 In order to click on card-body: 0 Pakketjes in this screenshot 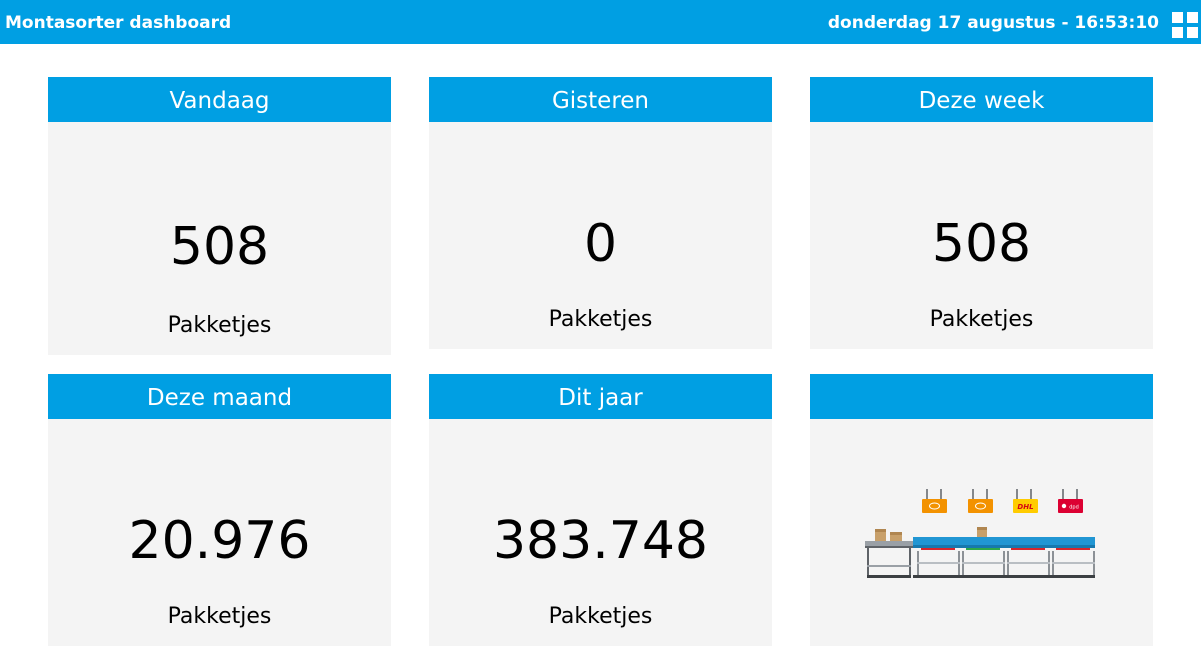, I will do `click(600, 235)`.